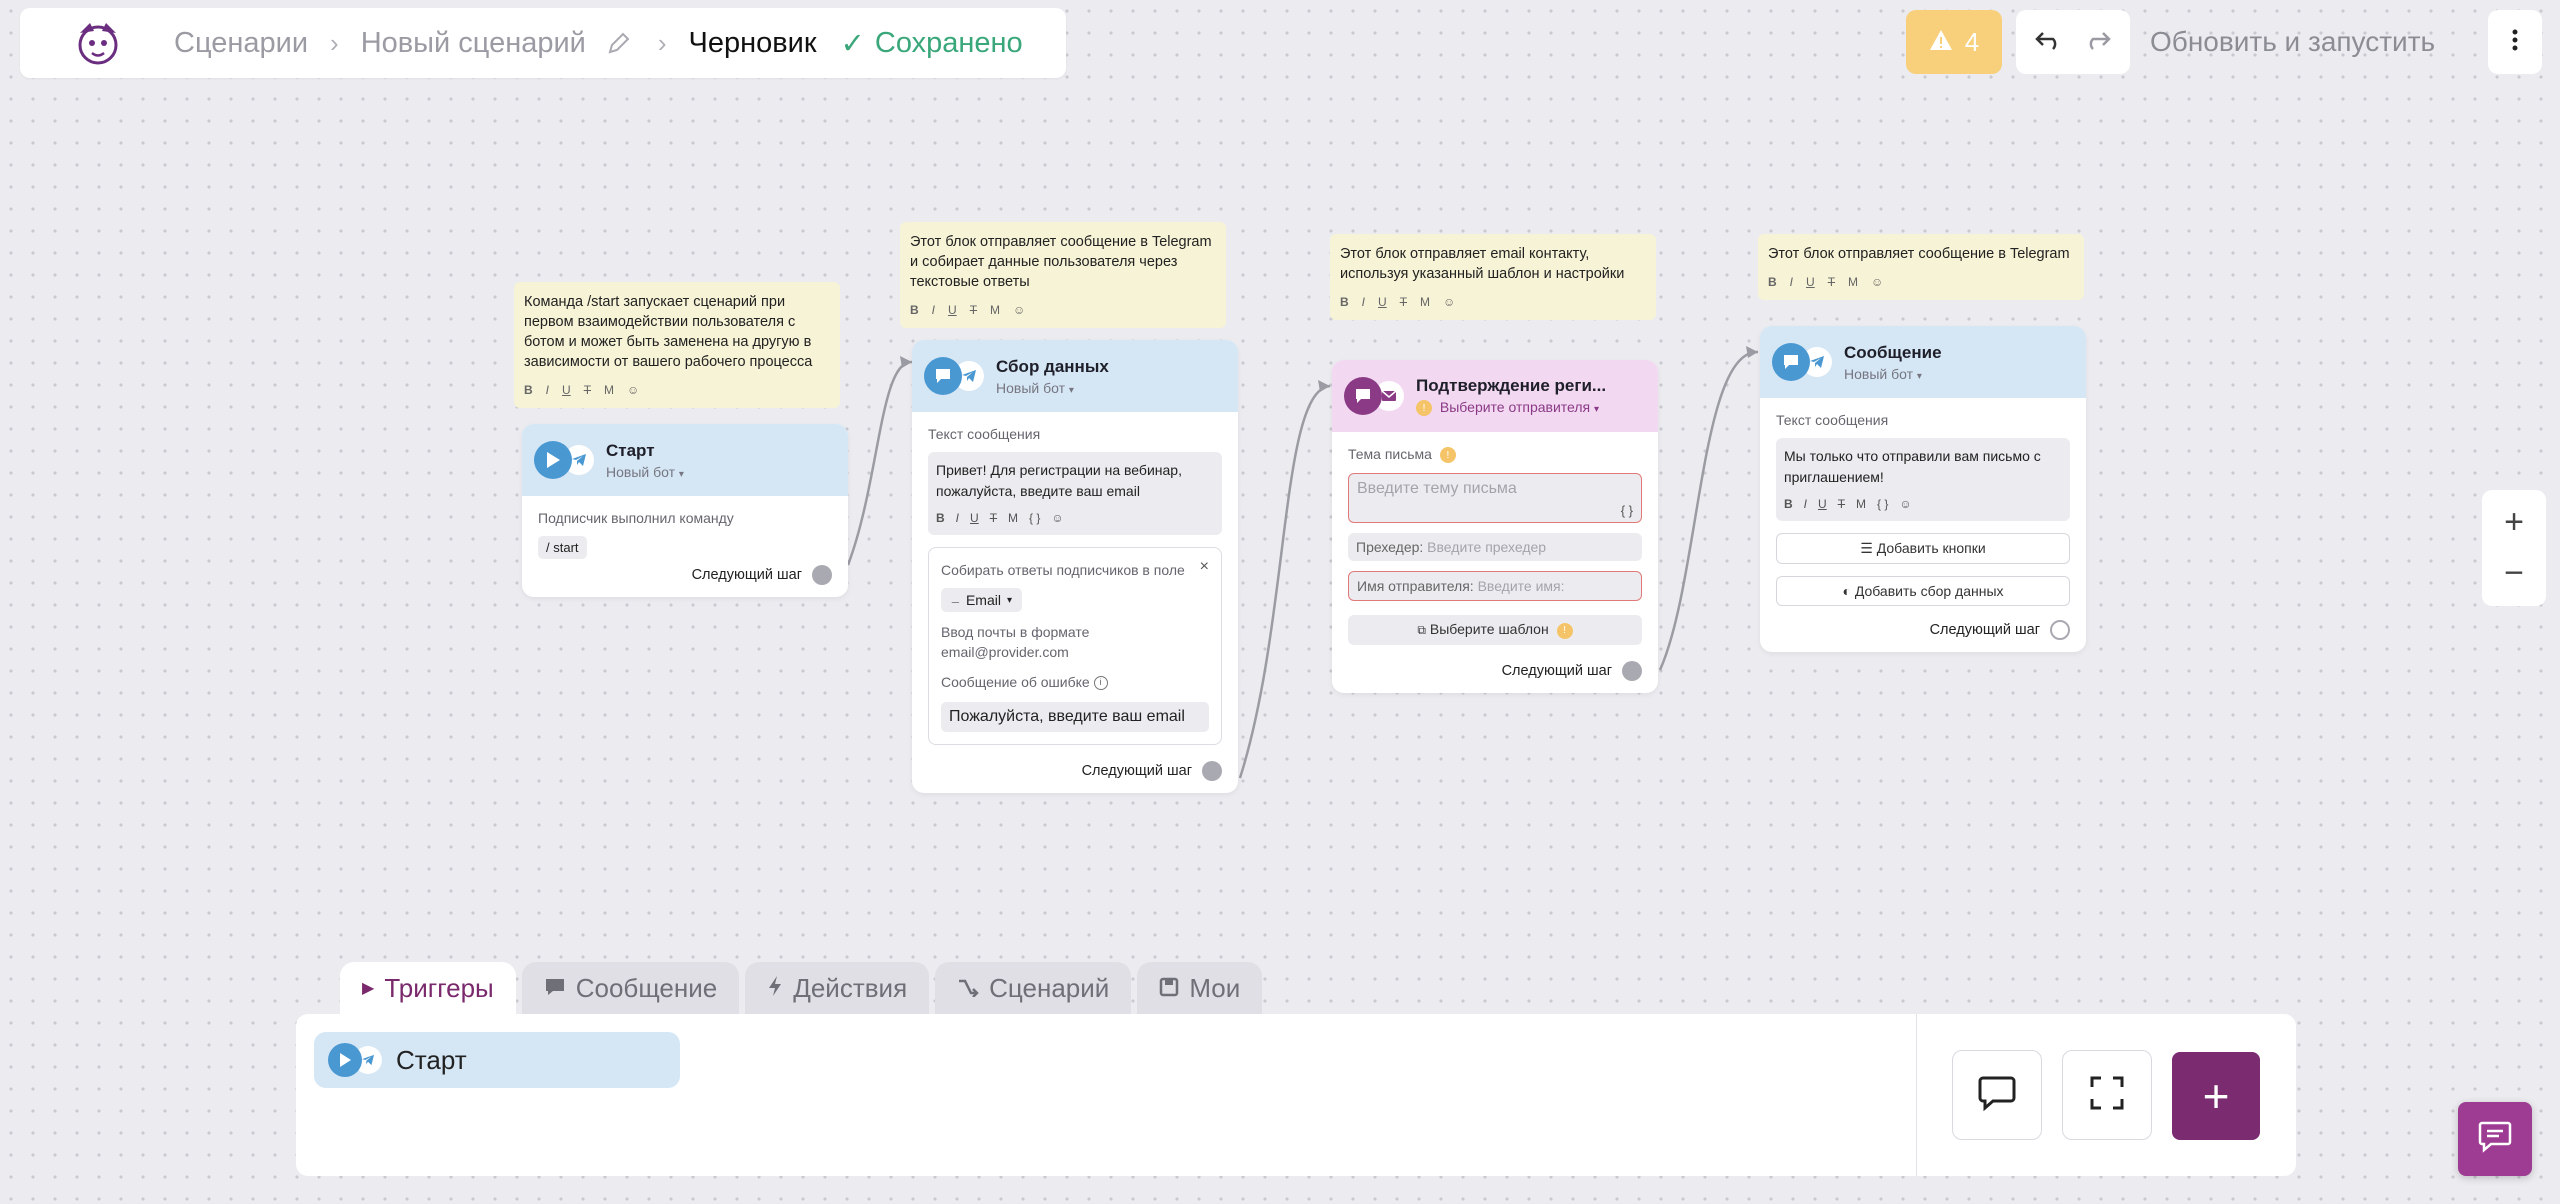 This screenshot has height=1204, width=2560. Describe the element at coordinates (1954, 42) in the screenshot. I see `warnings-button: 4` at that location.